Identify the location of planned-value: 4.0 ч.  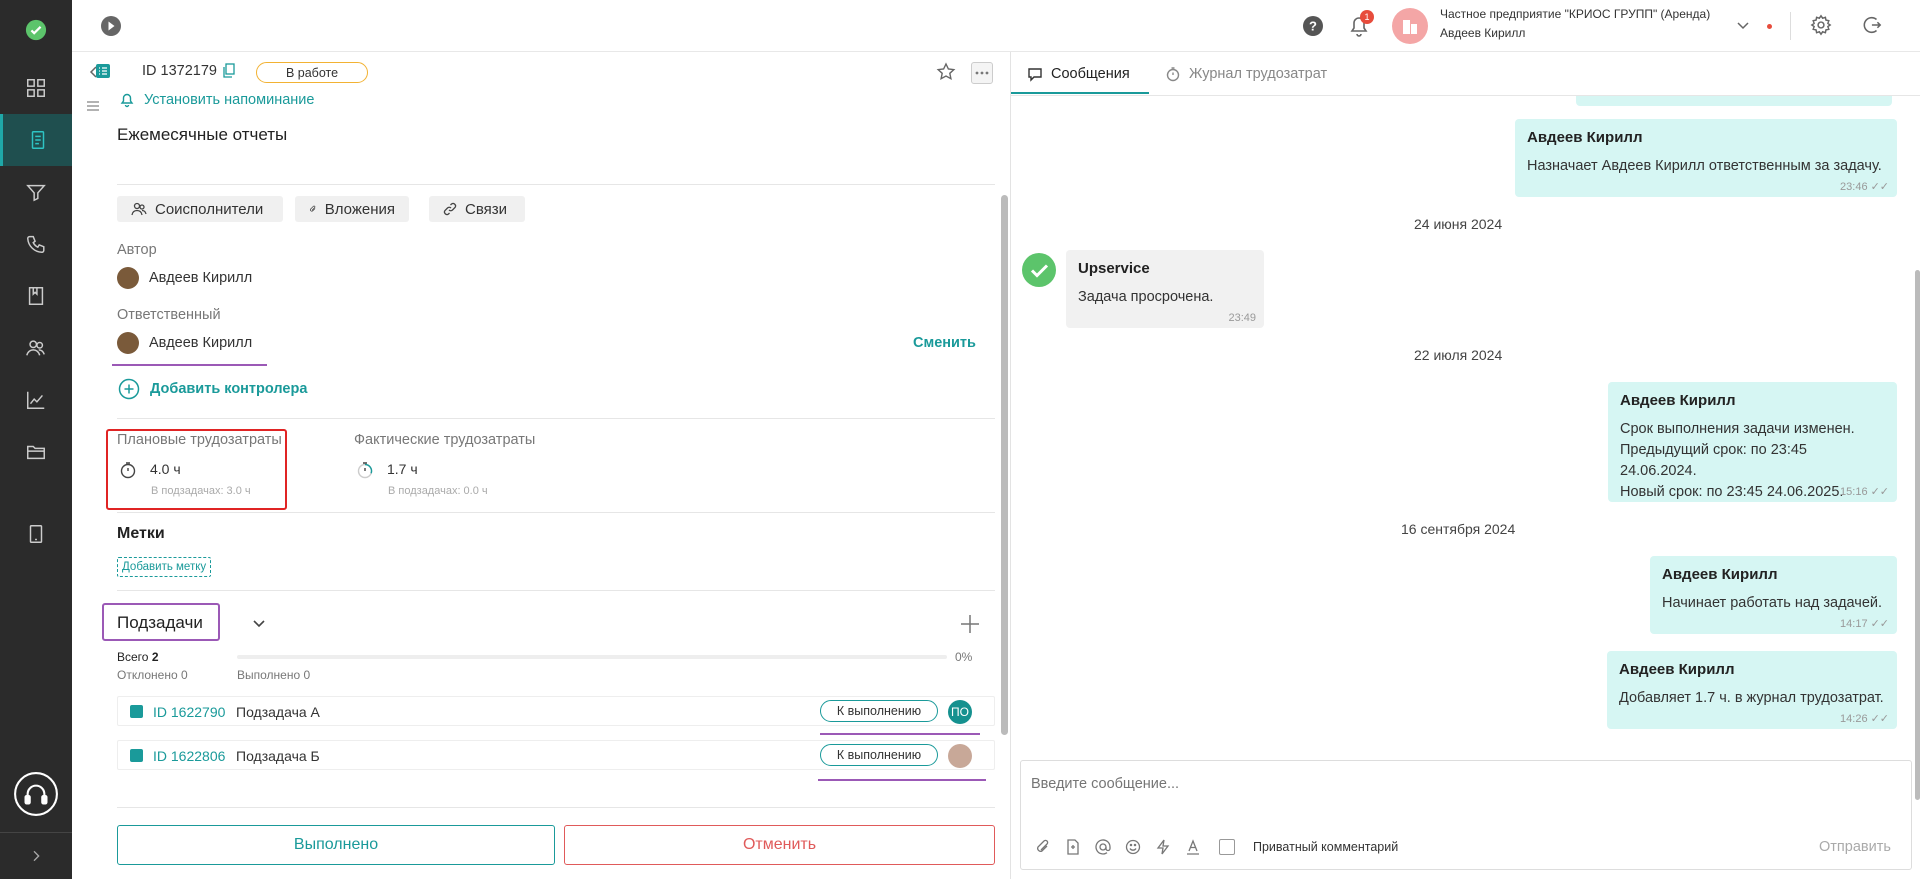
(165, 469).